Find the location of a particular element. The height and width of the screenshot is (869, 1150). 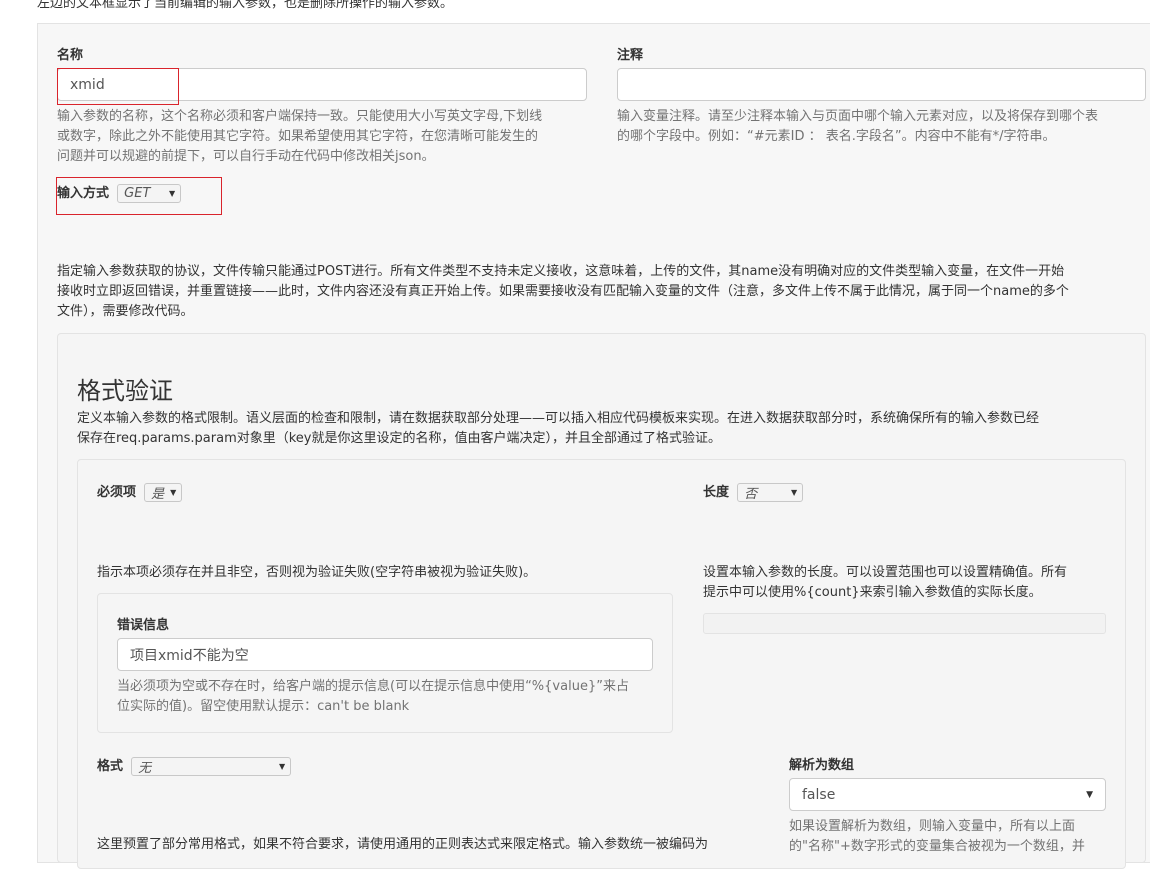

parse-array-label: 解析为数组 is located at coordinates (822, 765).